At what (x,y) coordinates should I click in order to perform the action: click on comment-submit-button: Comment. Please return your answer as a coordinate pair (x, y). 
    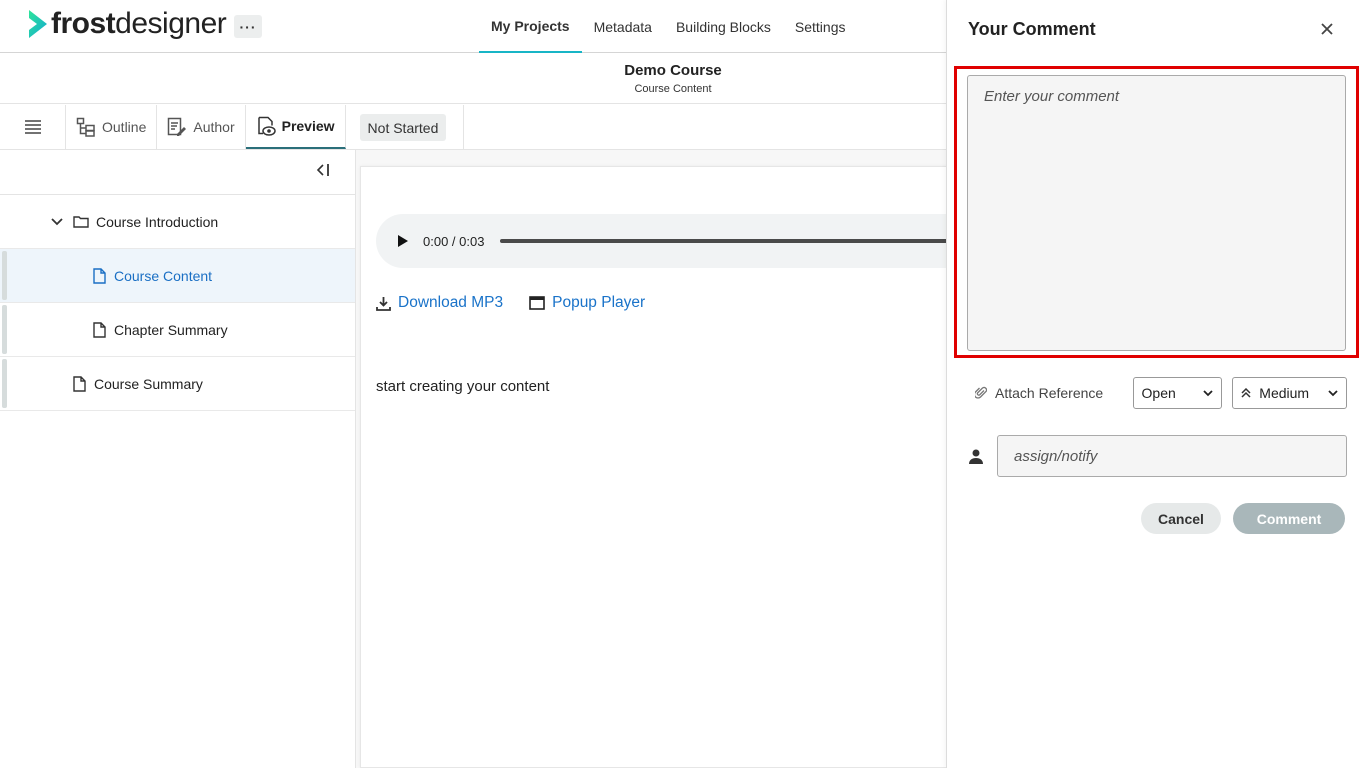
    Looking at the image, I should click on (1289, 518).